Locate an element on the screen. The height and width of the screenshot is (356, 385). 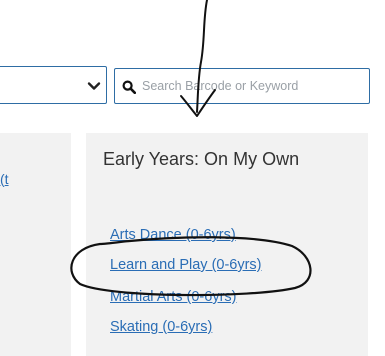
search-icon is located at coordinates (129, 87).